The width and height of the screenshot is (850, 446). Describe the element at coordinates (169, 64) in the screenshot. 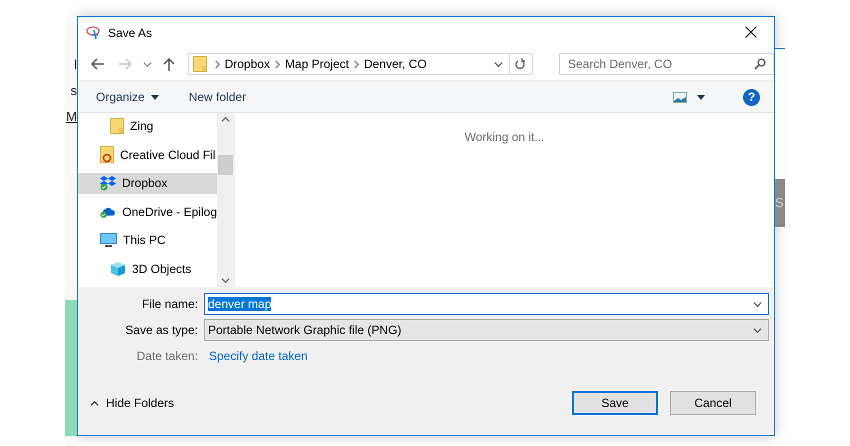

I see `up-arrow-icon` at that location.